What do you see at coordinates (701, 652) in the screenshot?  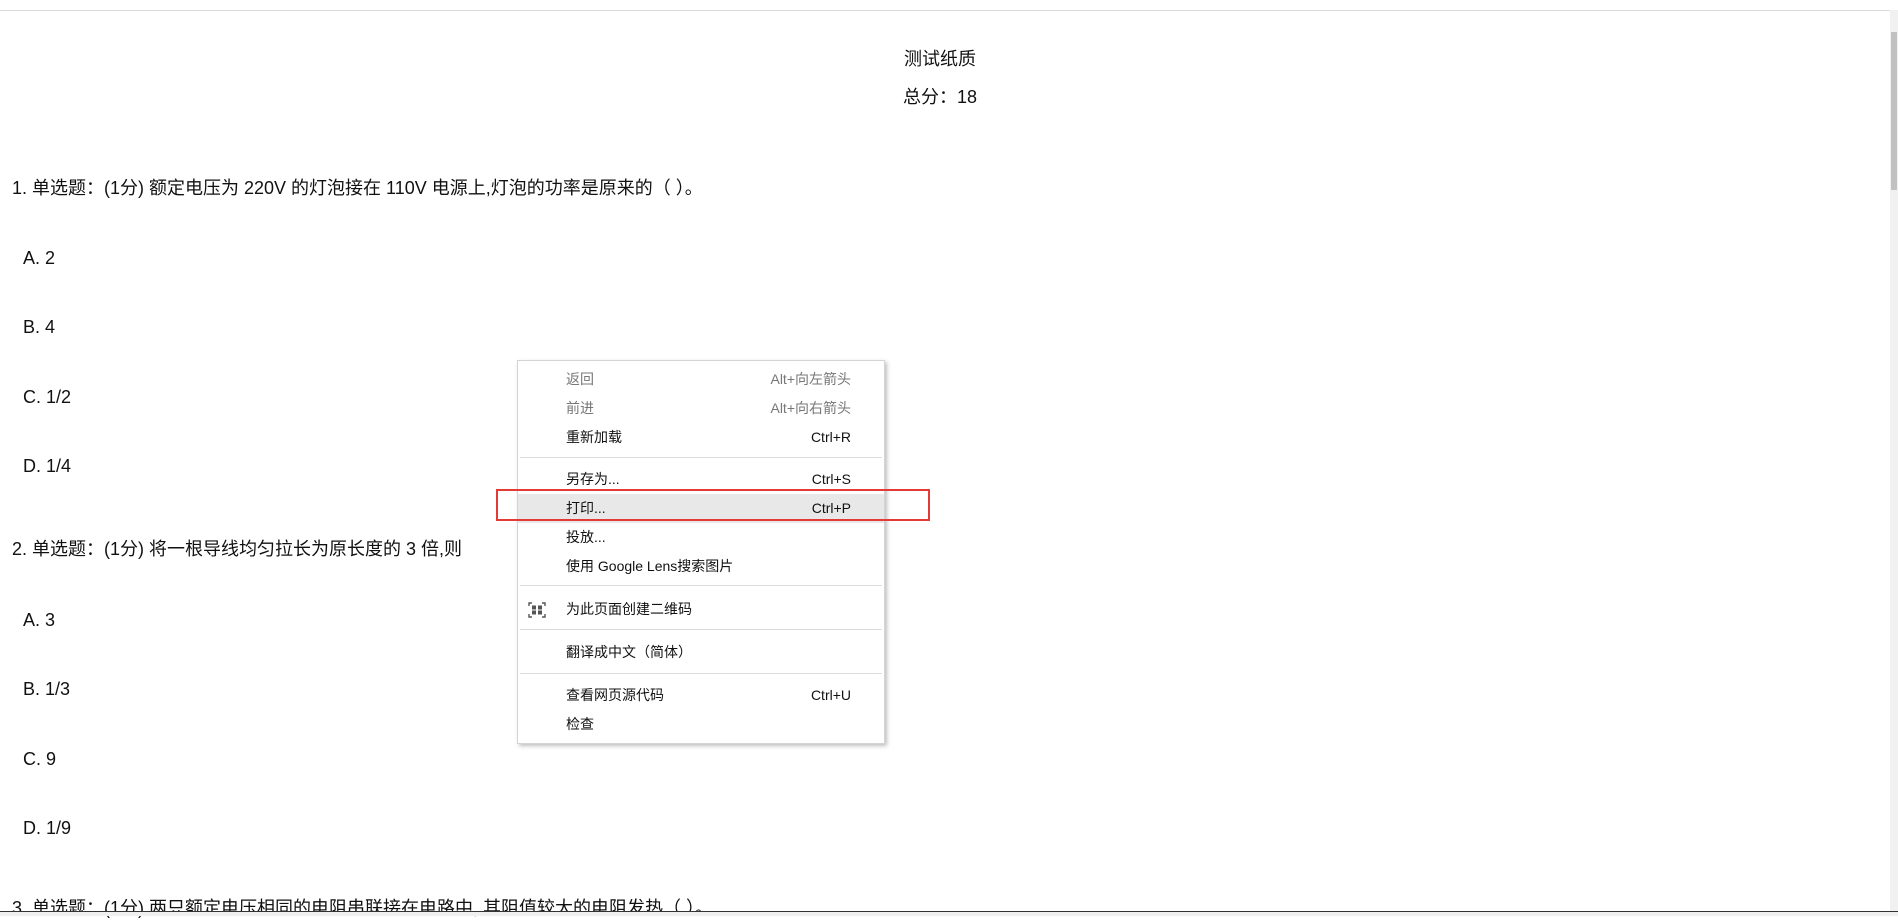 I see `menu-item-translate: 翻译成中文（简体）` at bounding box center [701, 652].